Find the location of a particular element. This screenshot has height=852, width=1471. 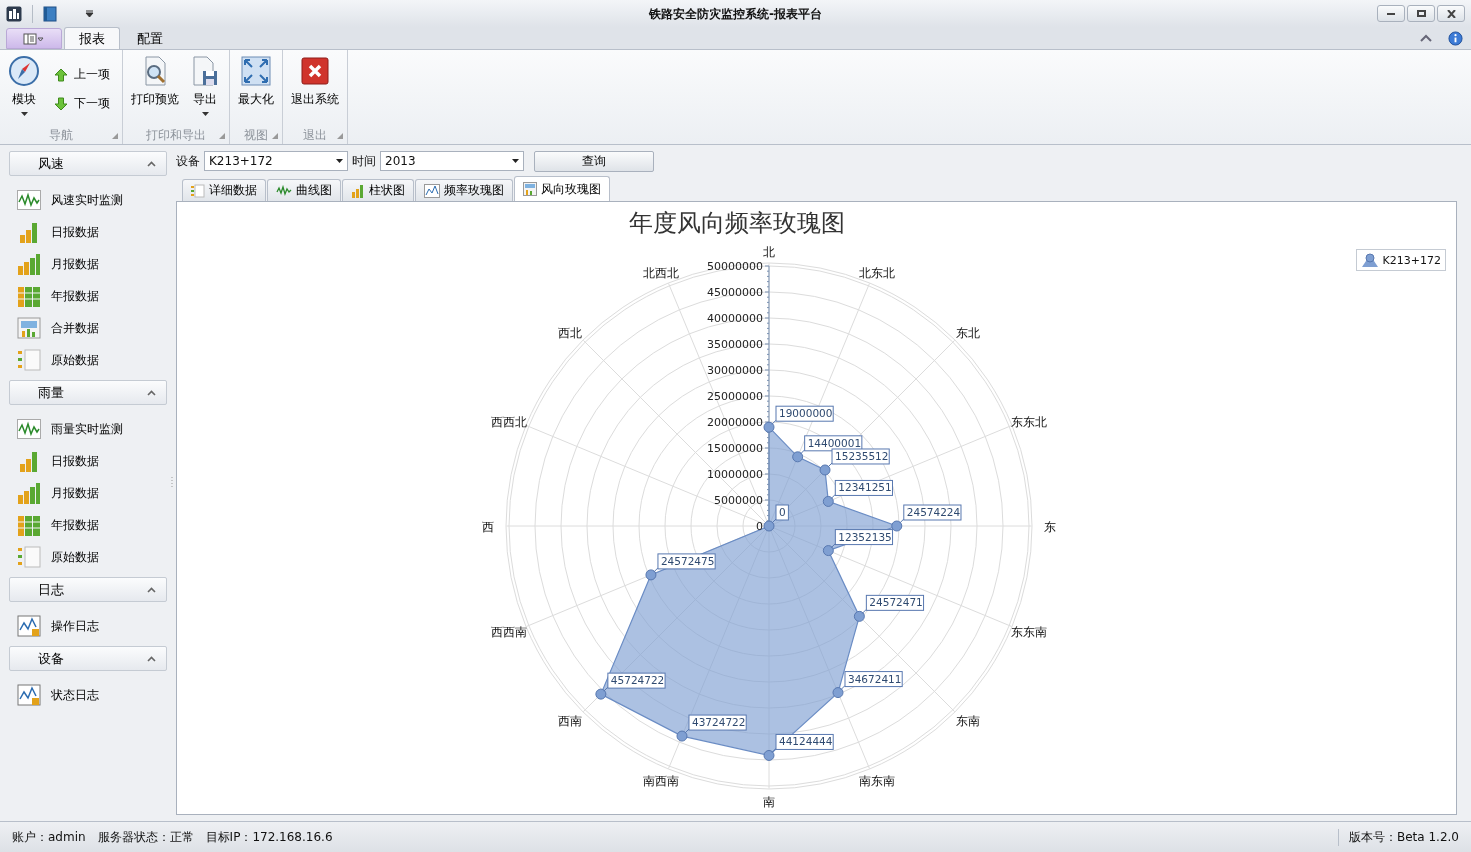

chart-document-icon is located at coordinates (432, 190).